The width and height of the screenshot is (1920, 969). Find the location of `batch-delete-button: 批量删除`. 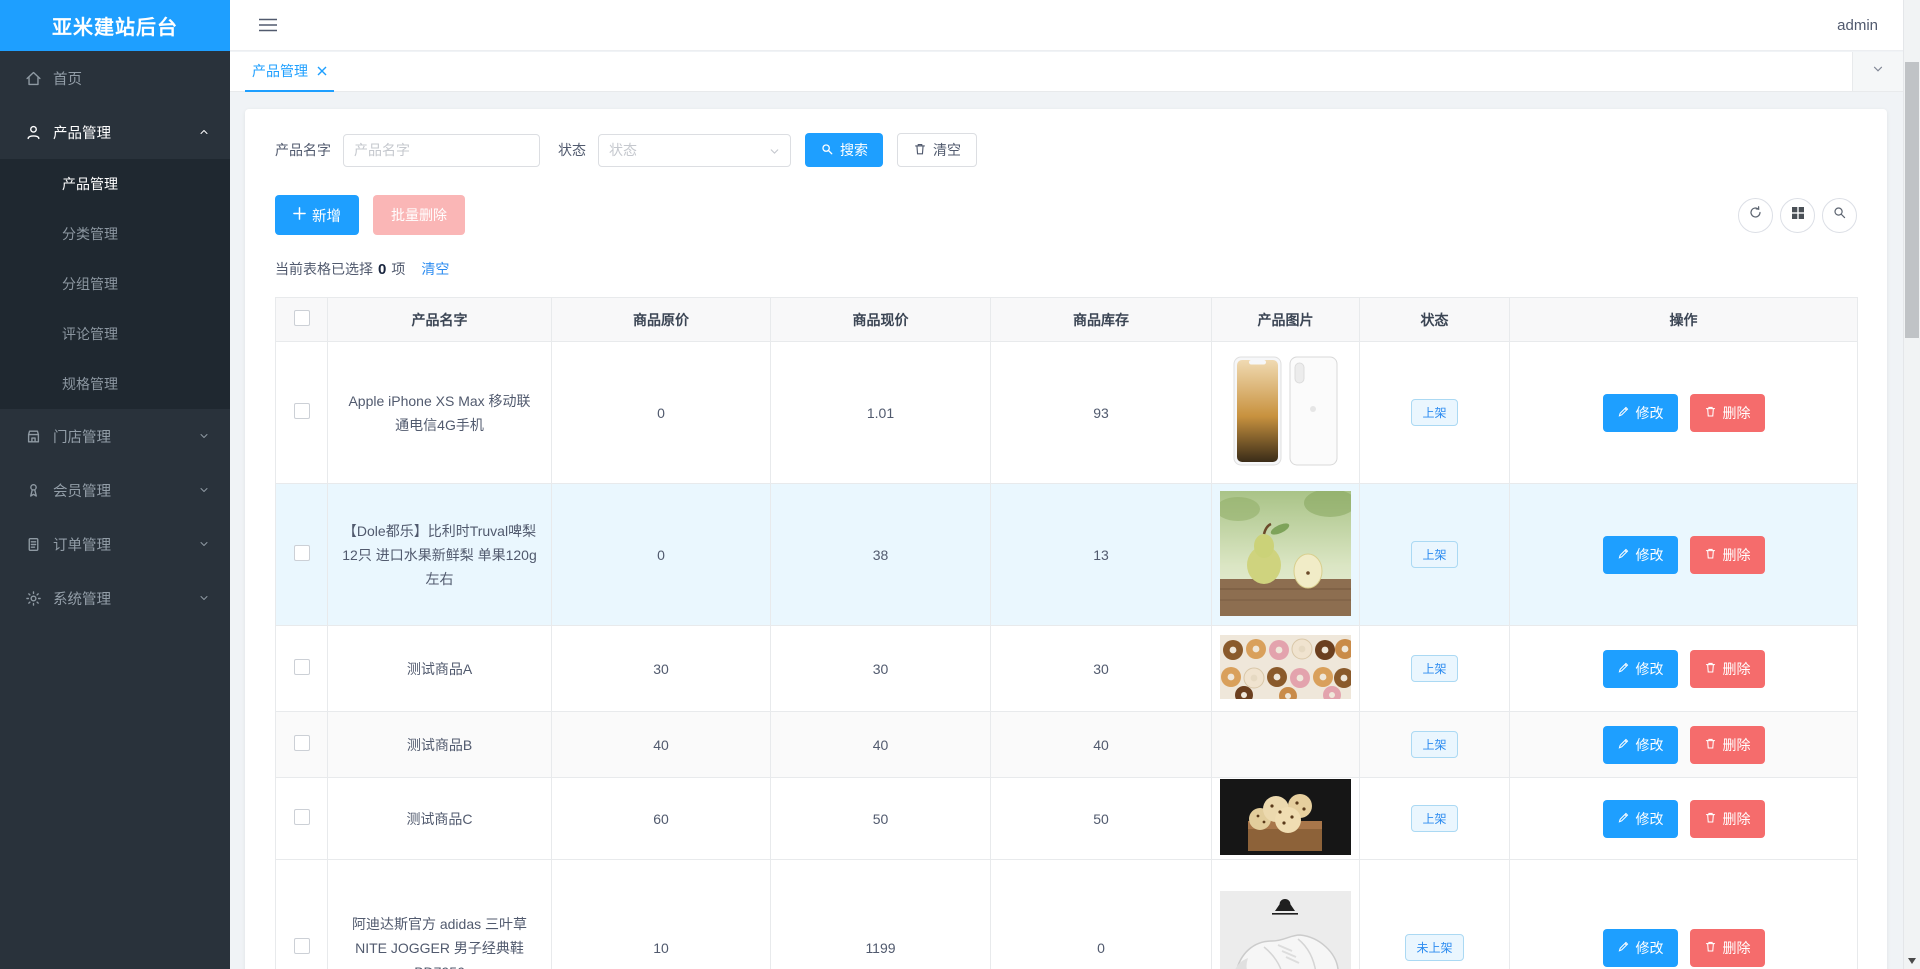

batch-delete-button: 批量删除 is located at coordinates (419, 215).